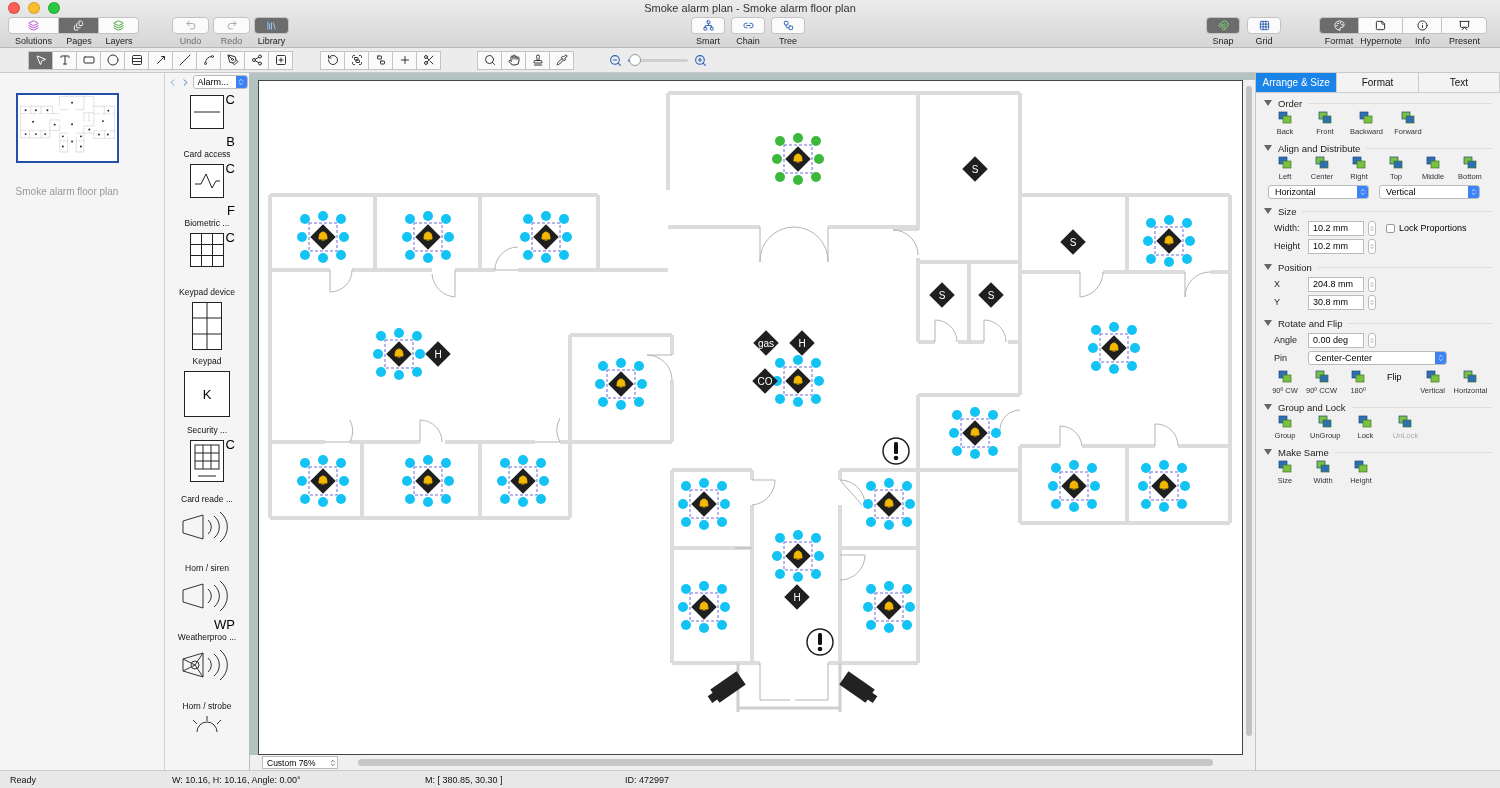  I want to click on magnet-icon, so click(1223, 25).